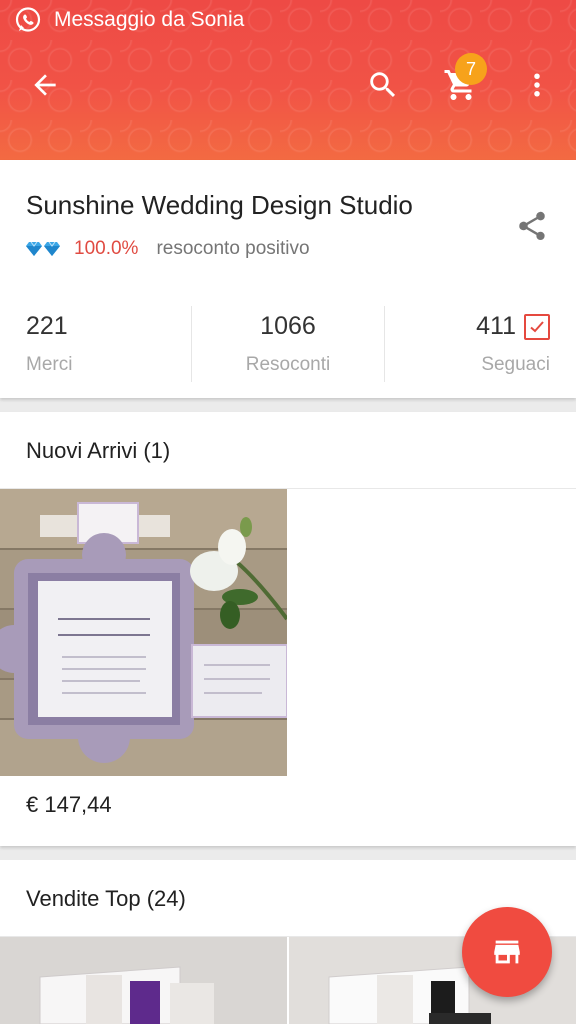  I want to click on checkmark-icon, so click(537, 326).